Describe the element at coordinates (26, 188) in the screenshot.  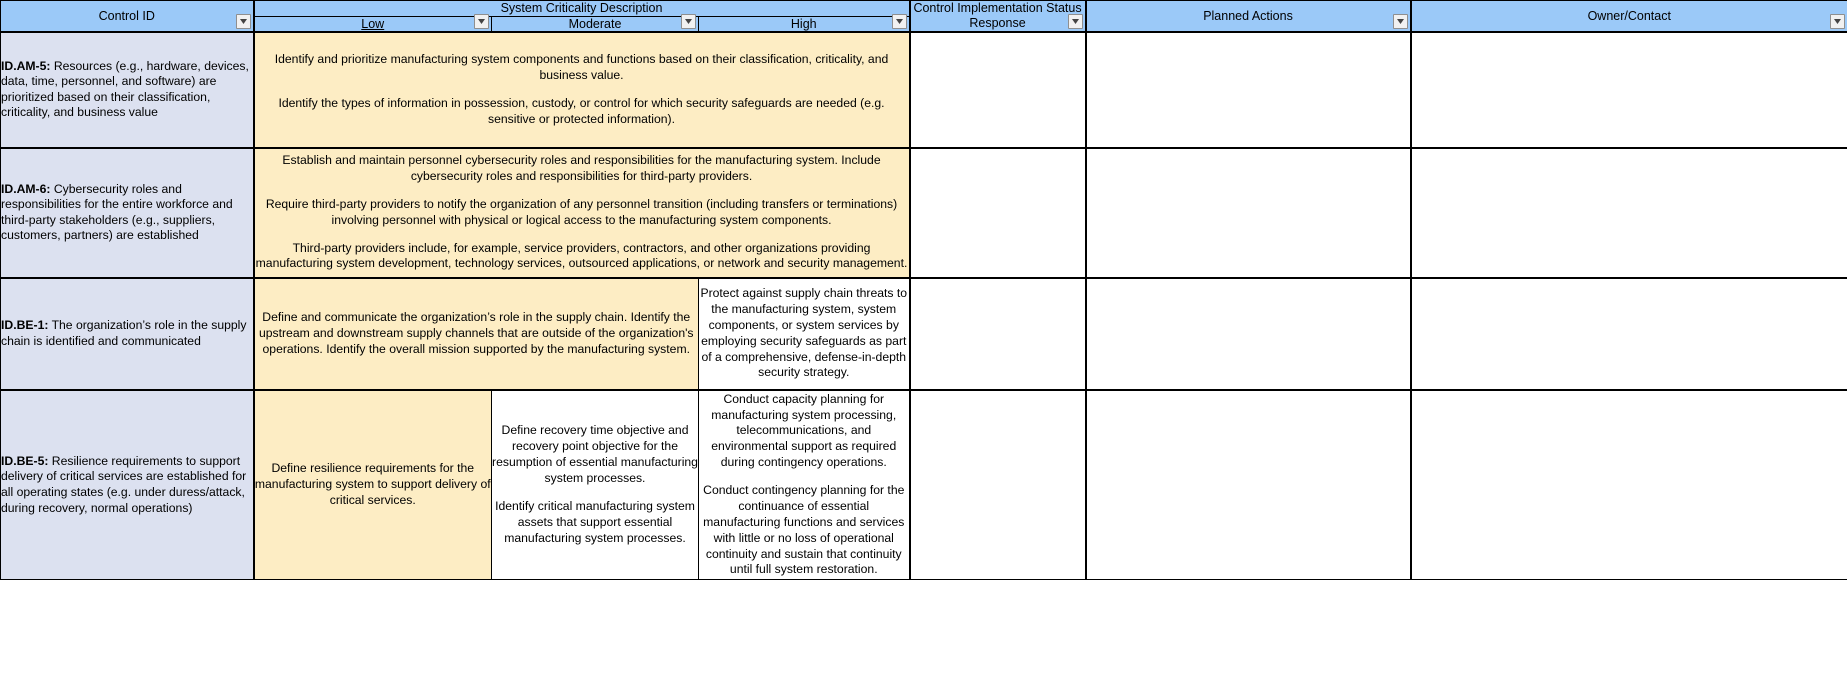
I see `control-id-code: ID.AM-6:` at that location.